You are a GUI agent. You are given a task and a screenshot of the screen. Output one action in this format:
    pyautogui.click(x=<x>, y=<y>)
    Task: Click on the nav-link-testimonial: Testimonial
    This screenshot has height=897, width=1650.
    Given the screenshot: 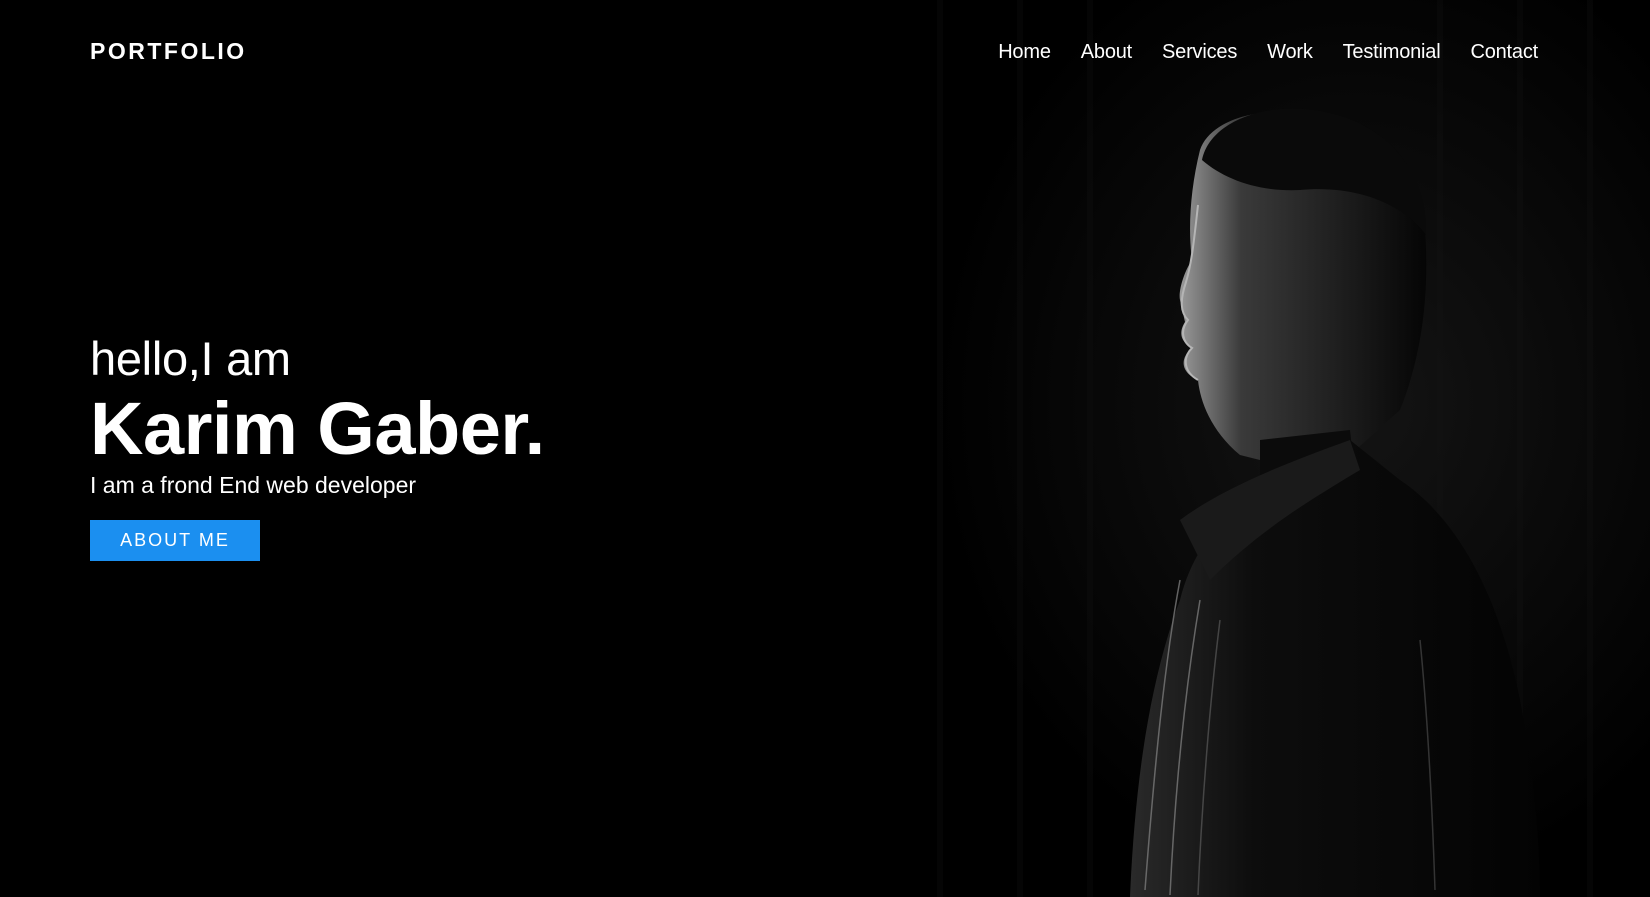 What is the action you would take?
    pyautogui.click(x=1392, y=52)
    